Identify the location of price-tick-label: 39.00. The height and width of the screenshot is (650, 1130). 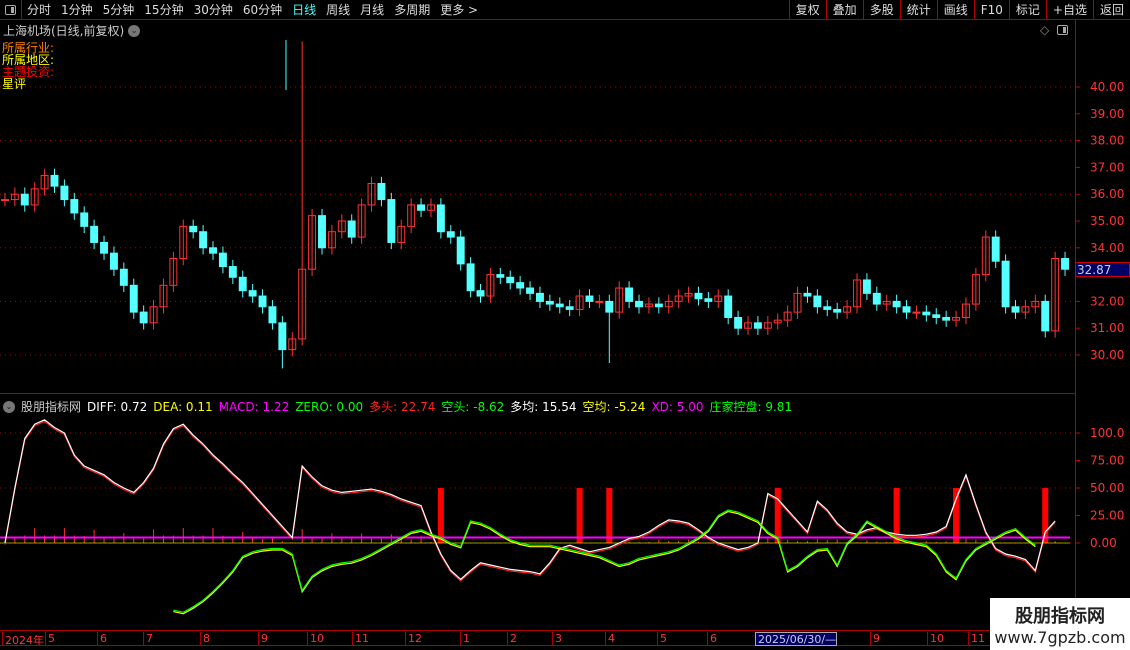
(1107, 114).